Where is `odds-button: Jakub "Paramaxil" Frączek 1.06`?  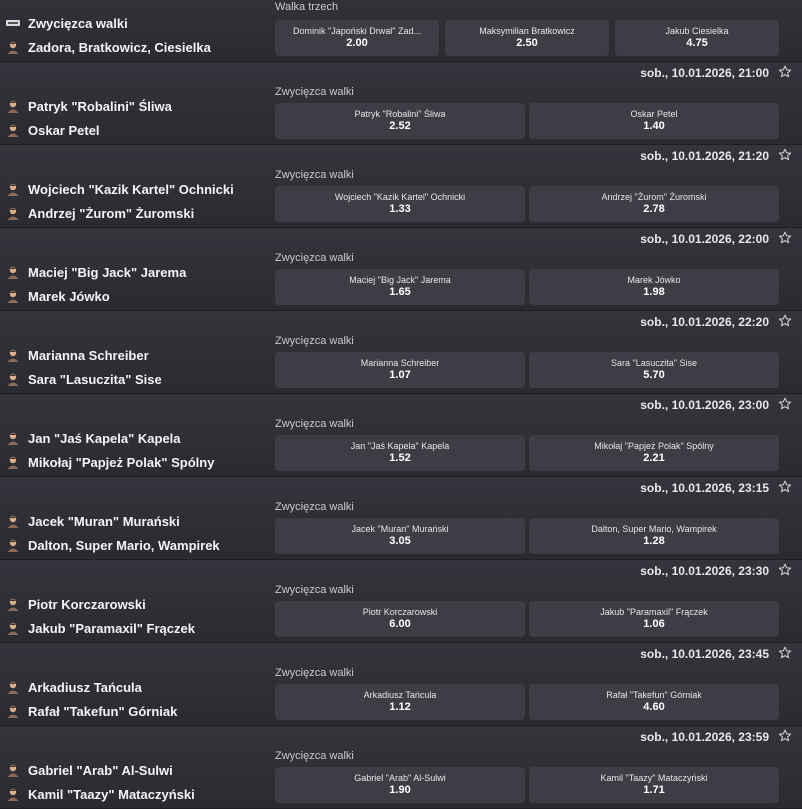
odds-button: Jakub "Paramaxil" Frączek 1.06 is located at coordinates (654, 619).